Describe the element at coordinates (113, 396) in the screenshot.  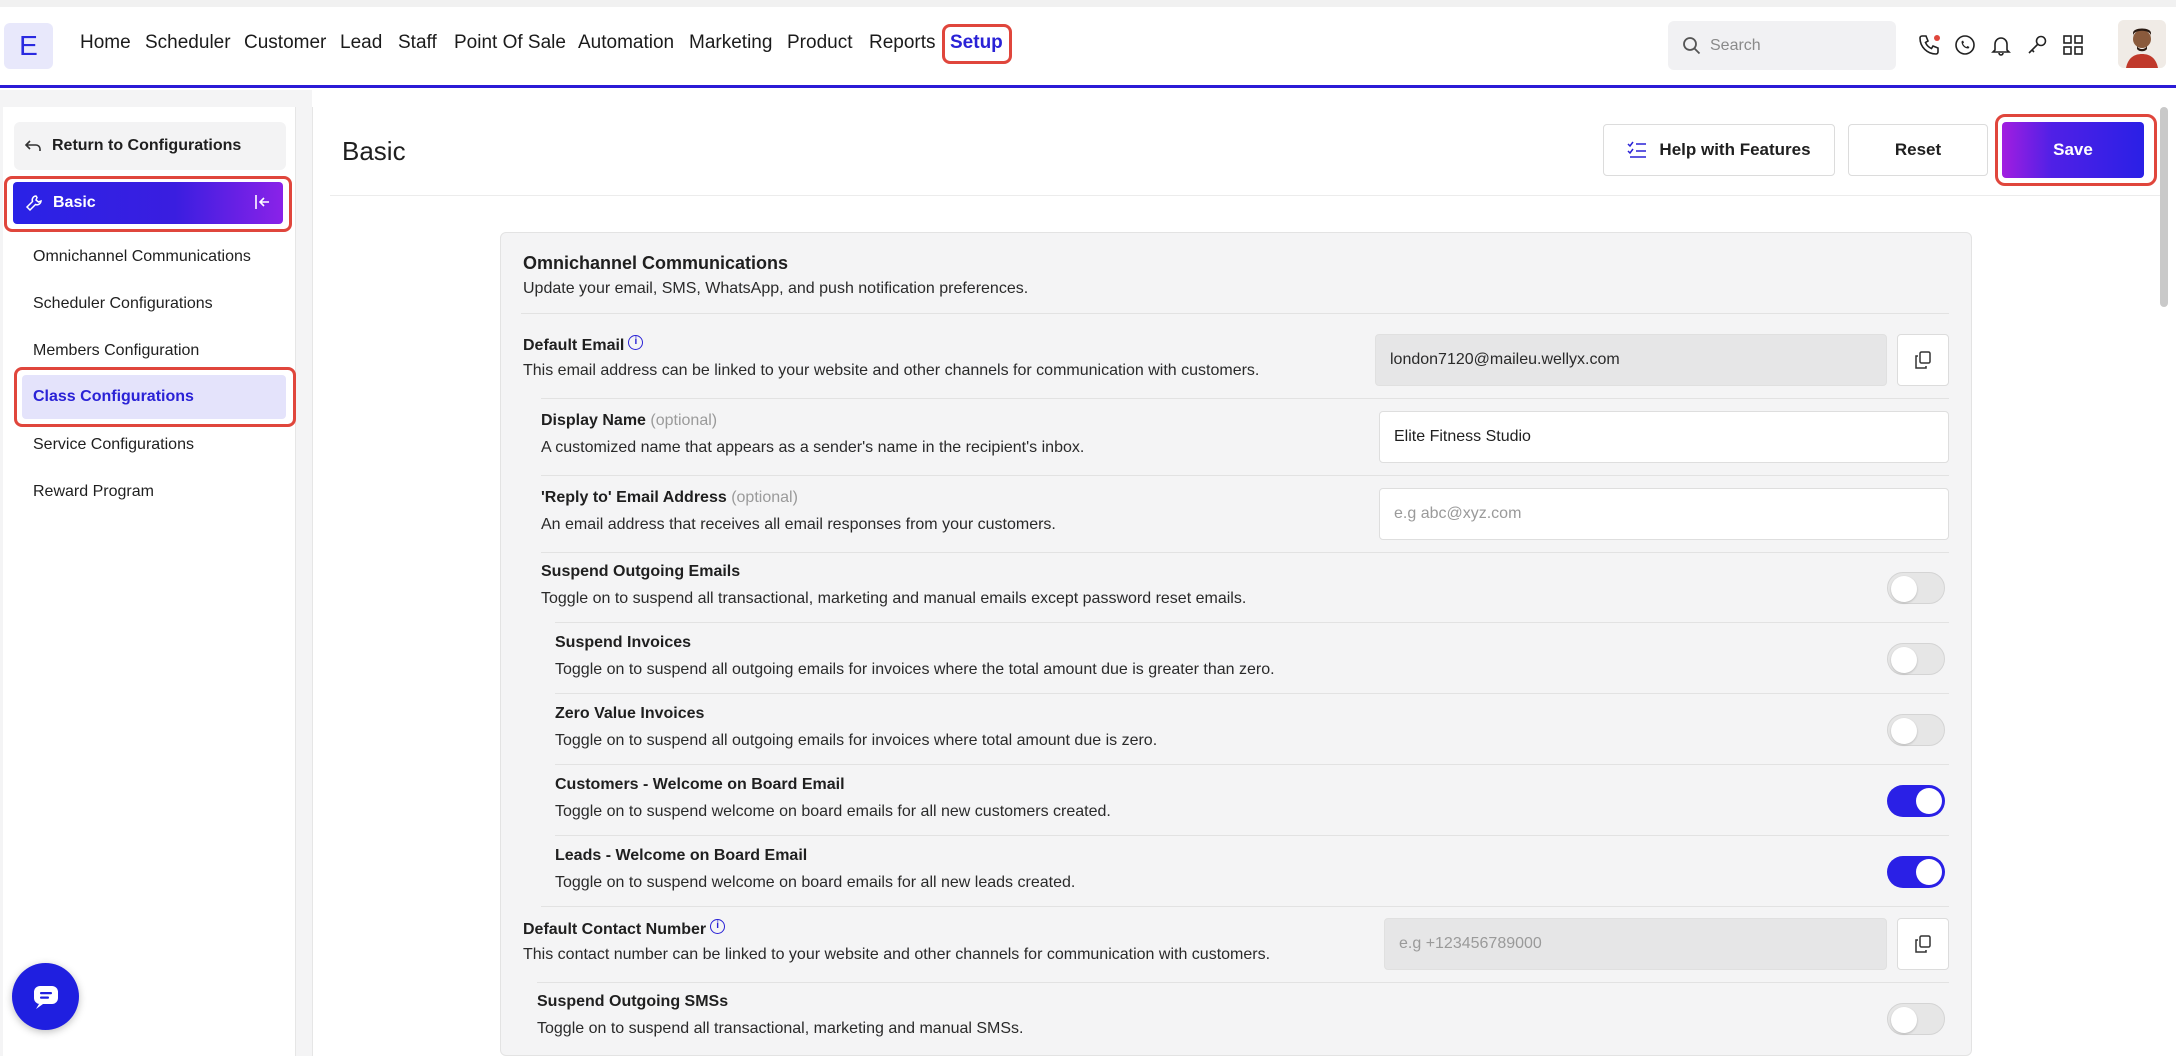
I see `sidebar-item-class-label: Class Configurations` at that location.